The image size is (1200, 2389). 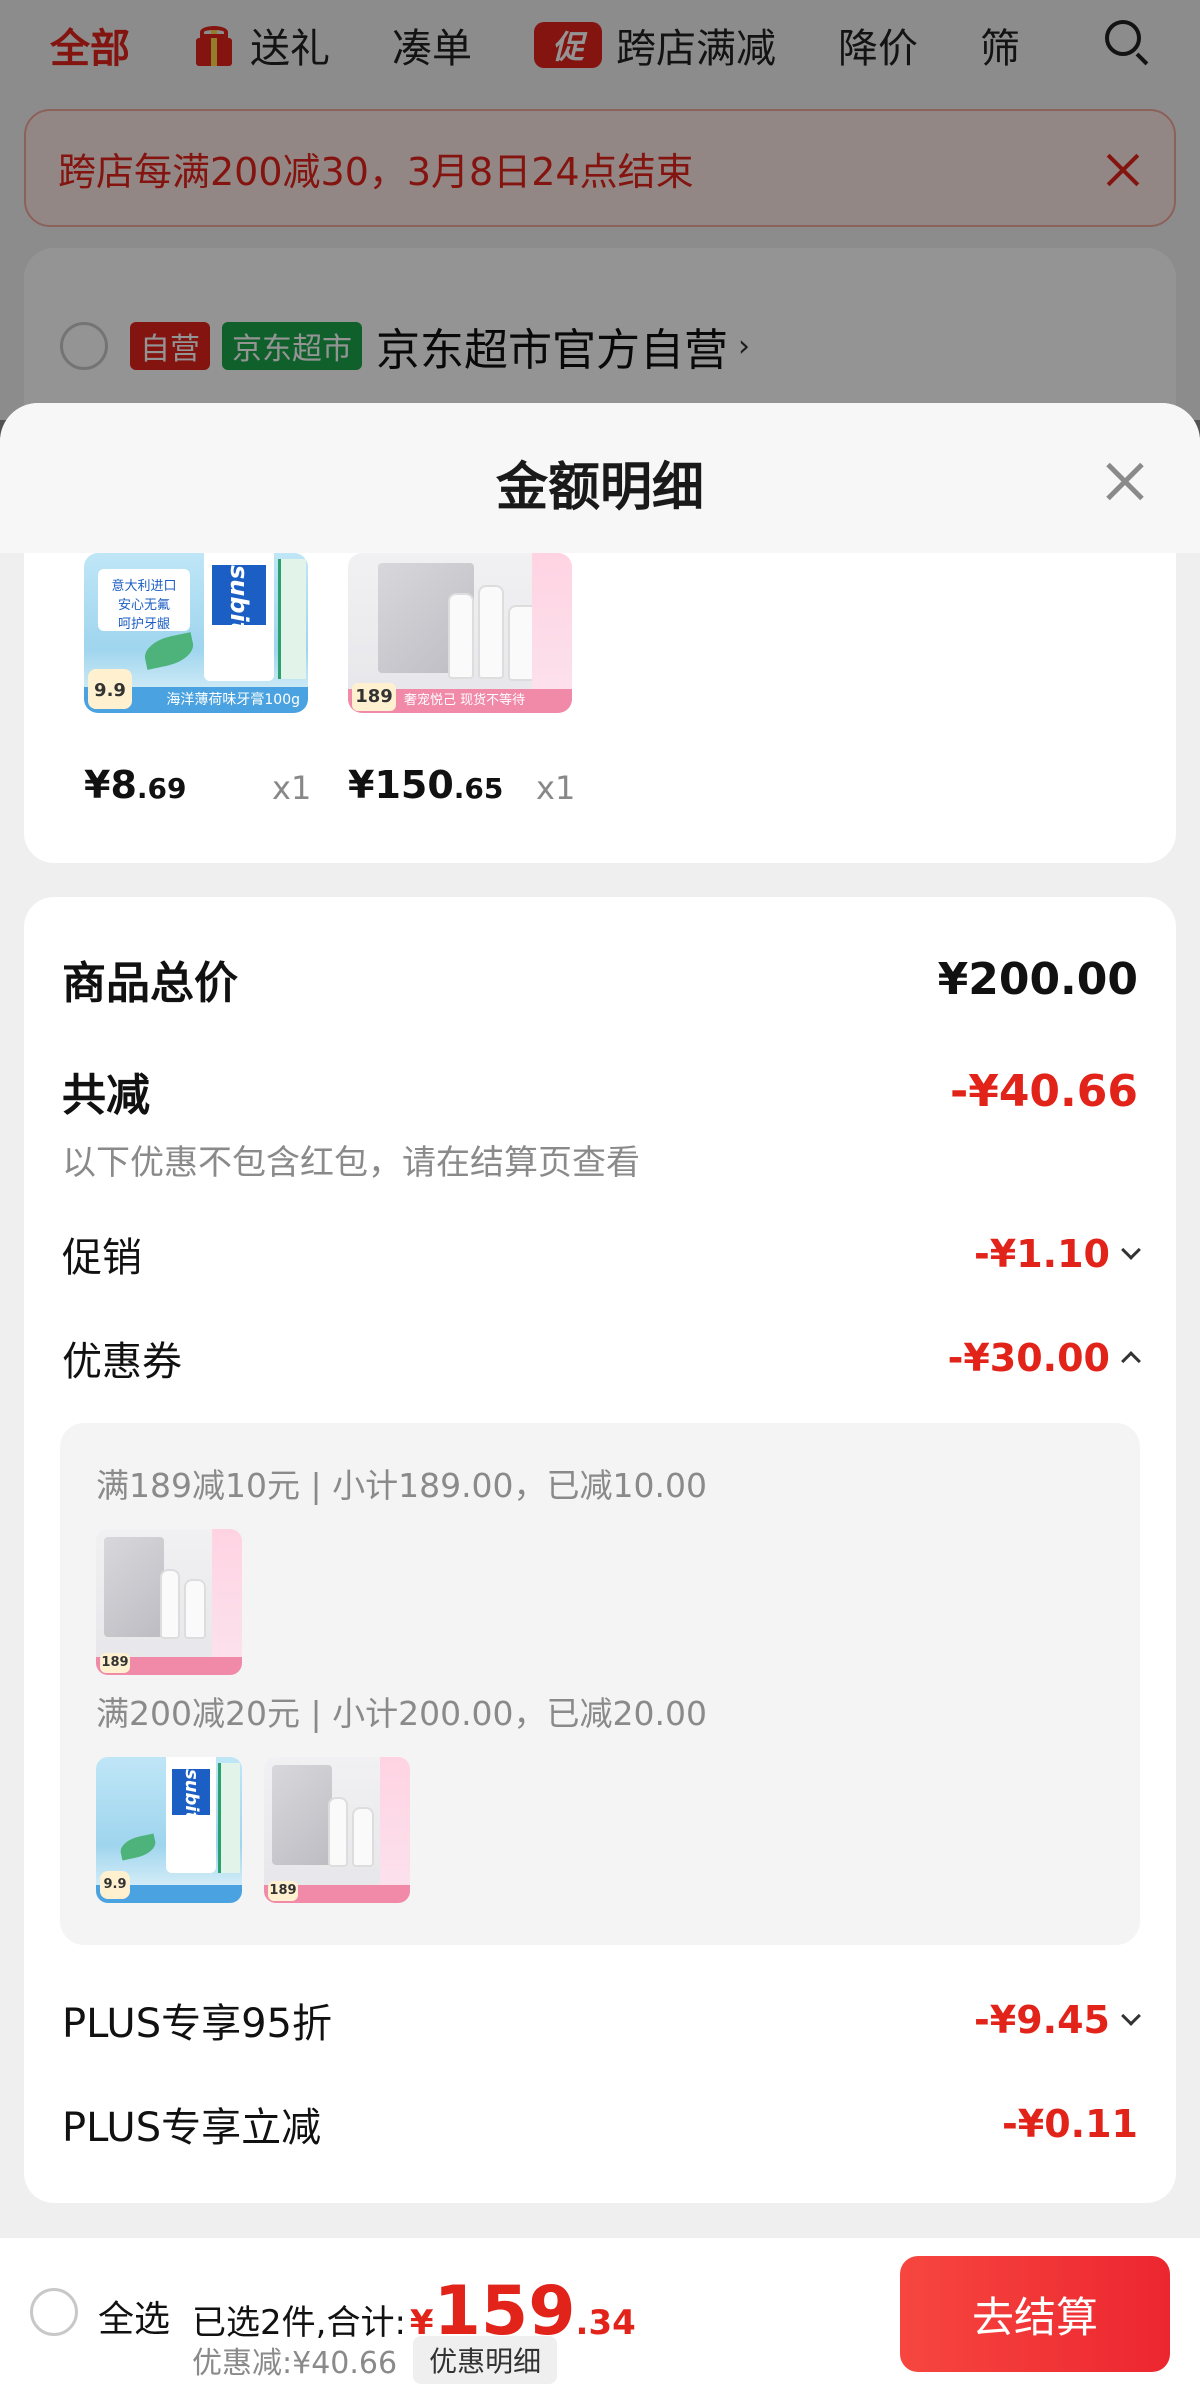 What do you see at coordinates (122, 1362) in the screenshot?
I see `coupon-label: 优惠券` at bounding box center [122, 1362].